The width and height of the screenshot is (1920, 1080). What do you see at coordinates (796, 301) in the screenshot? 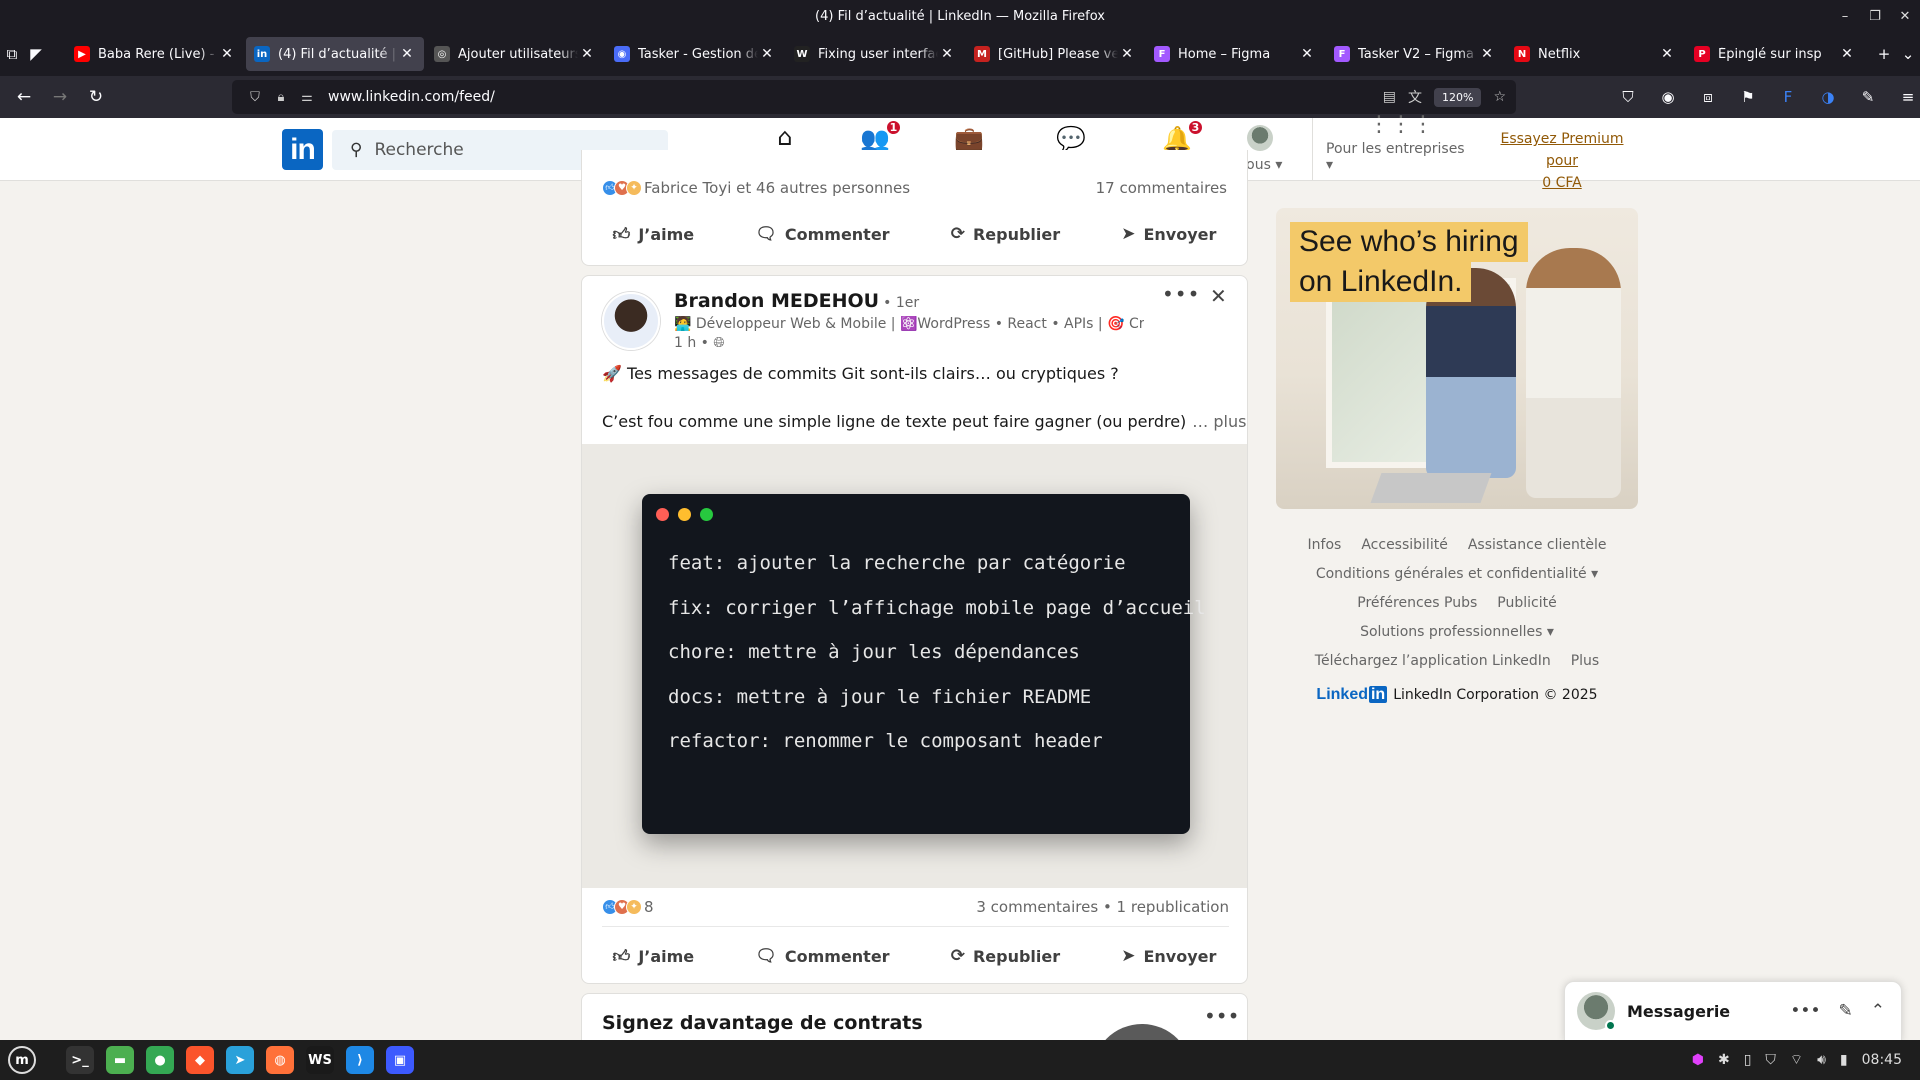
I see `author-name: Brandon MEDEHOU • 1er` at bounding box center [796, 301].